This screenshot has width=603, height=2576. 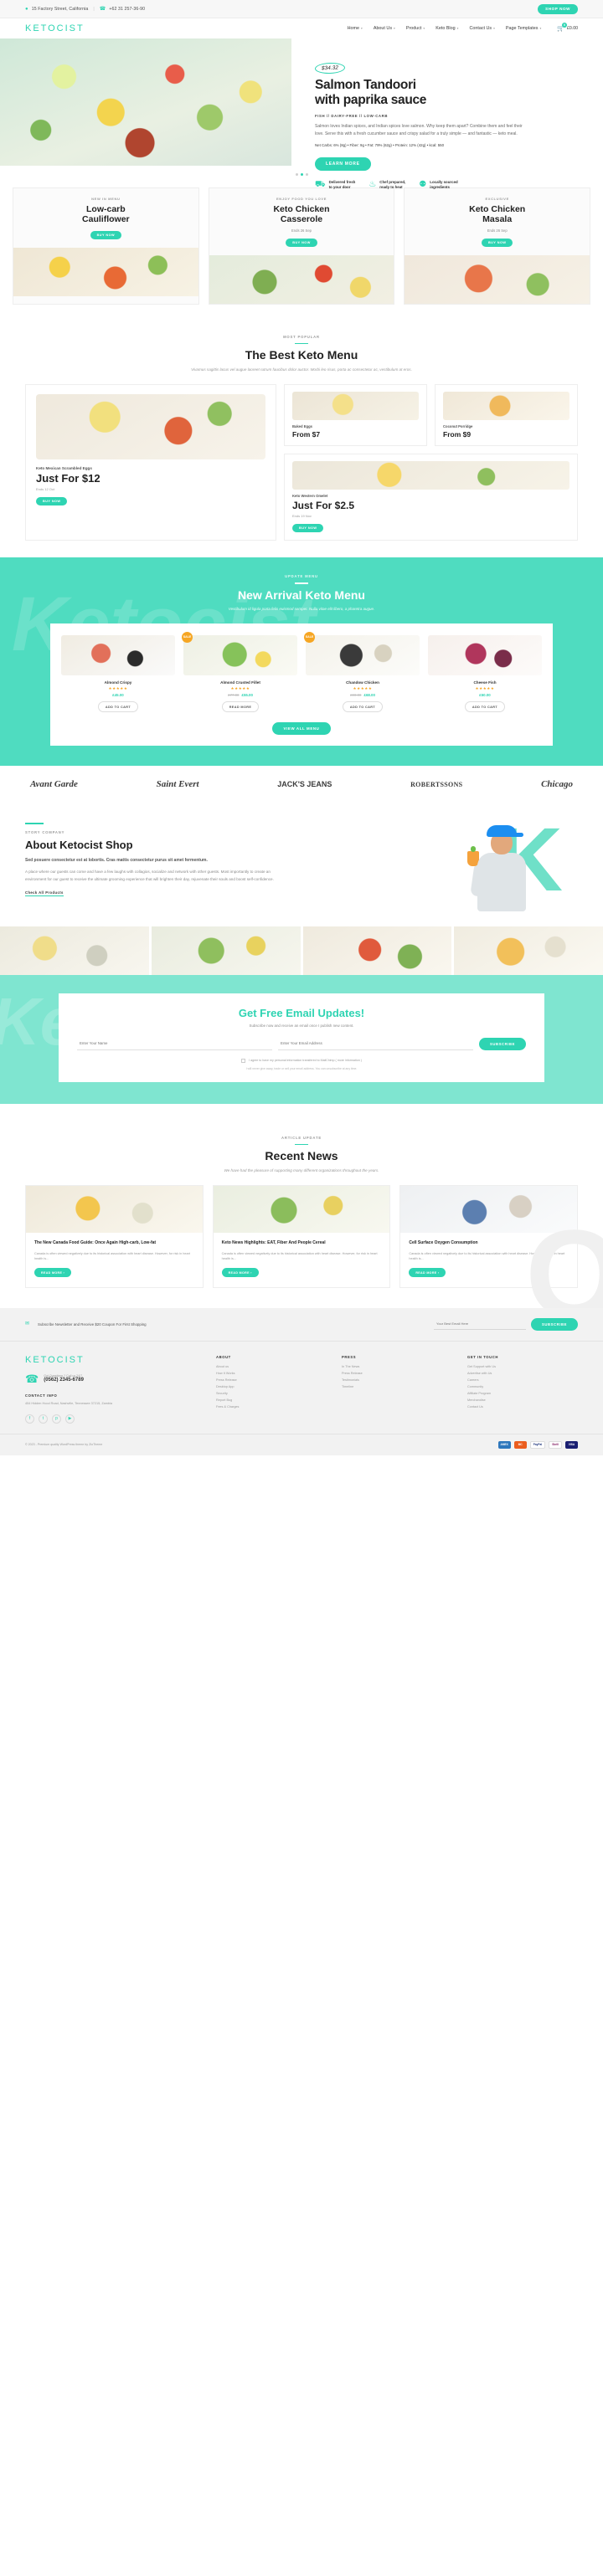 I want to click on check-all-products-link: Check All Products, so click(x=44, y=893).